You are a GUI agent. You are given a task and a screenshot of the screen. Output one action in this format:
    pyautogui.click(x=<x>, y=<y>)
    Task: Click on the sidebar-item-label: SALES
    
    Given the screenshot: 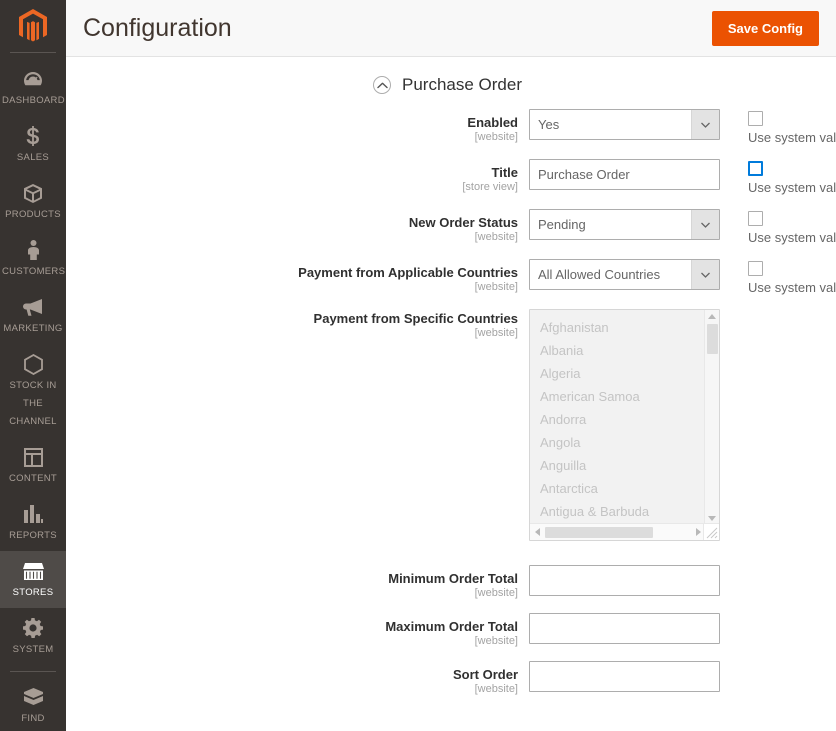 What is the action you would take?
    pyautogui.click(x=33, y=157)
    